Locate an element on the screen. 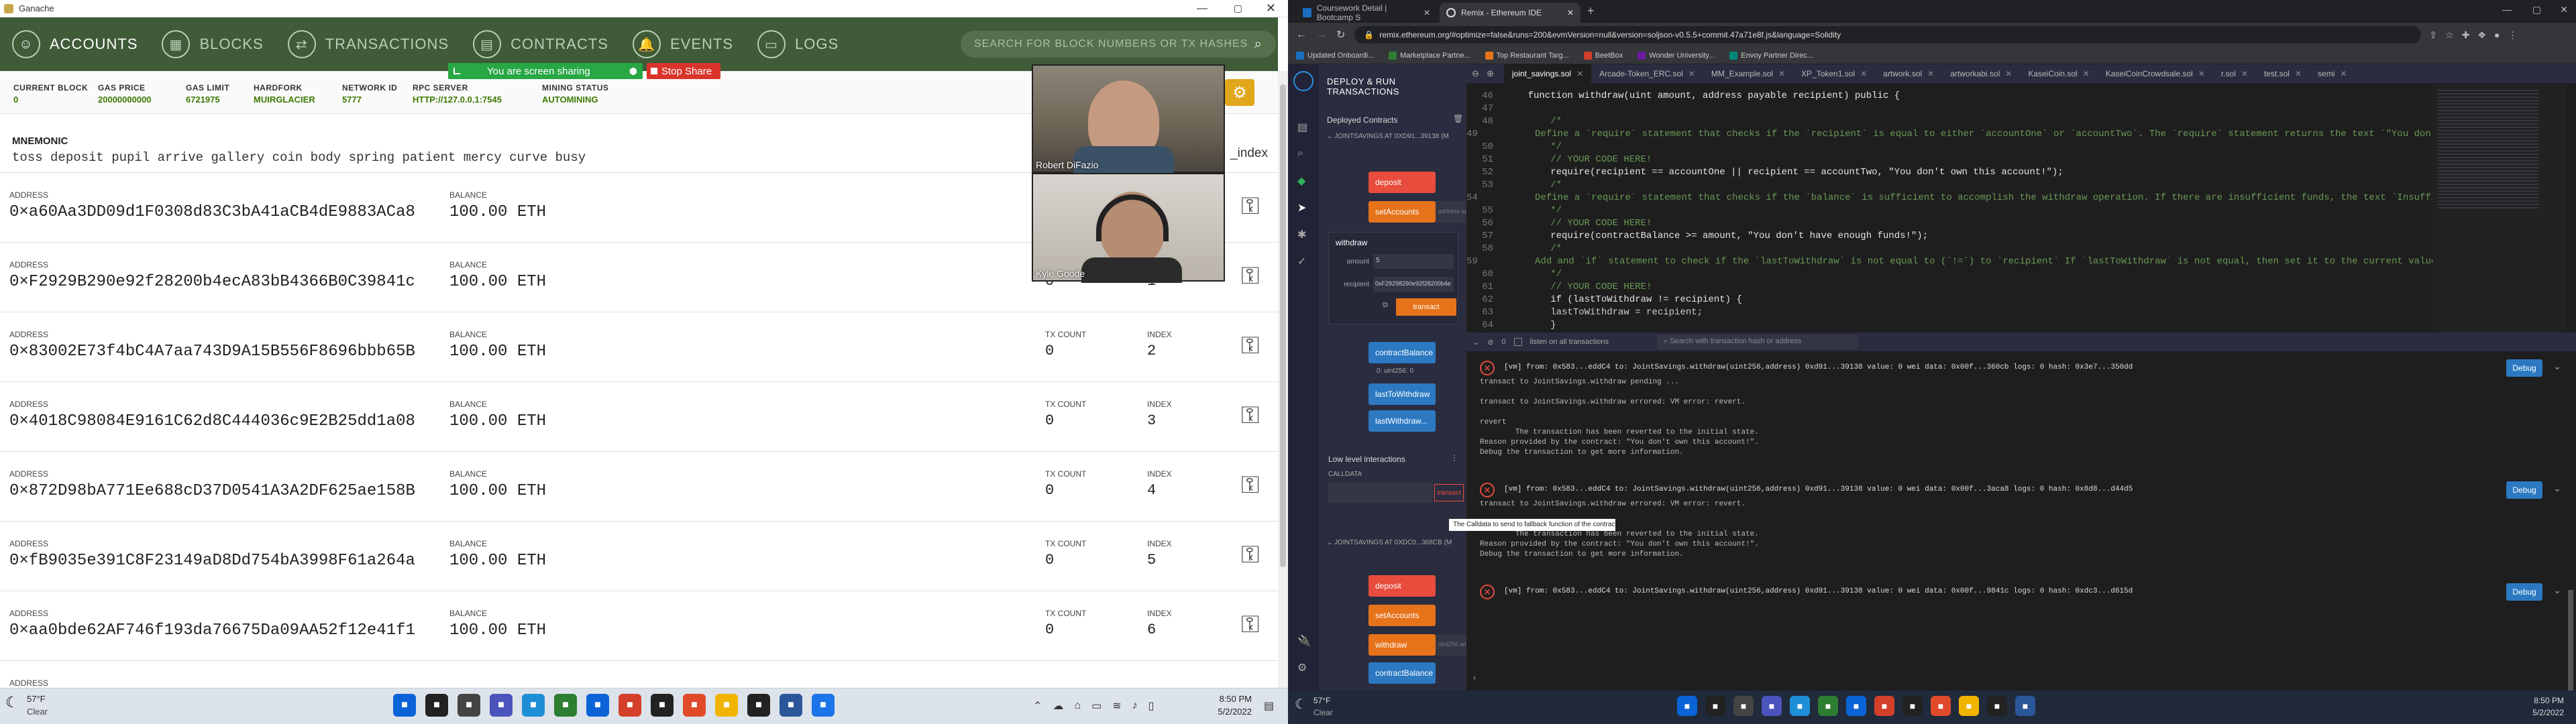 The width and height of the screenshot is (2576, 724). file-tab: joint_savings.sol ✕ is located at coordinates (1548, 74).